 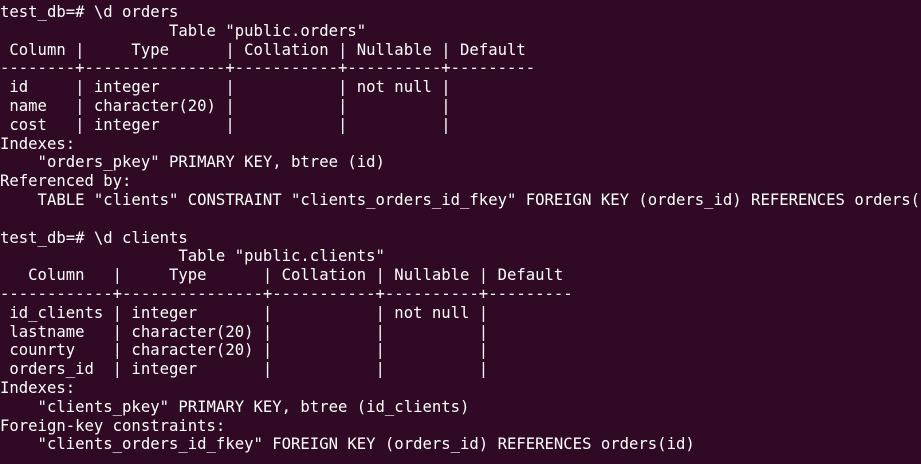 I want to click on table-row: orders_id | integer | | |, so click(x=244, y=369).